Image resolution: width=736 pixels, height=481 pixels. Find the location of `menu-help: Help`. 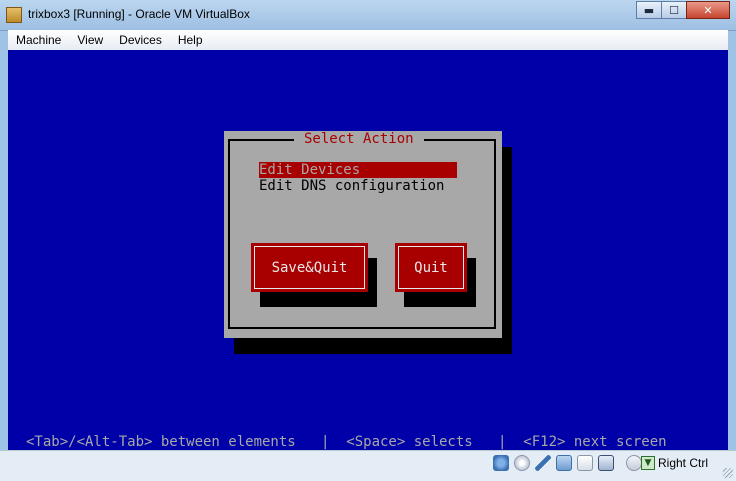

menu-help: Help is located at coordinates (190, 40).